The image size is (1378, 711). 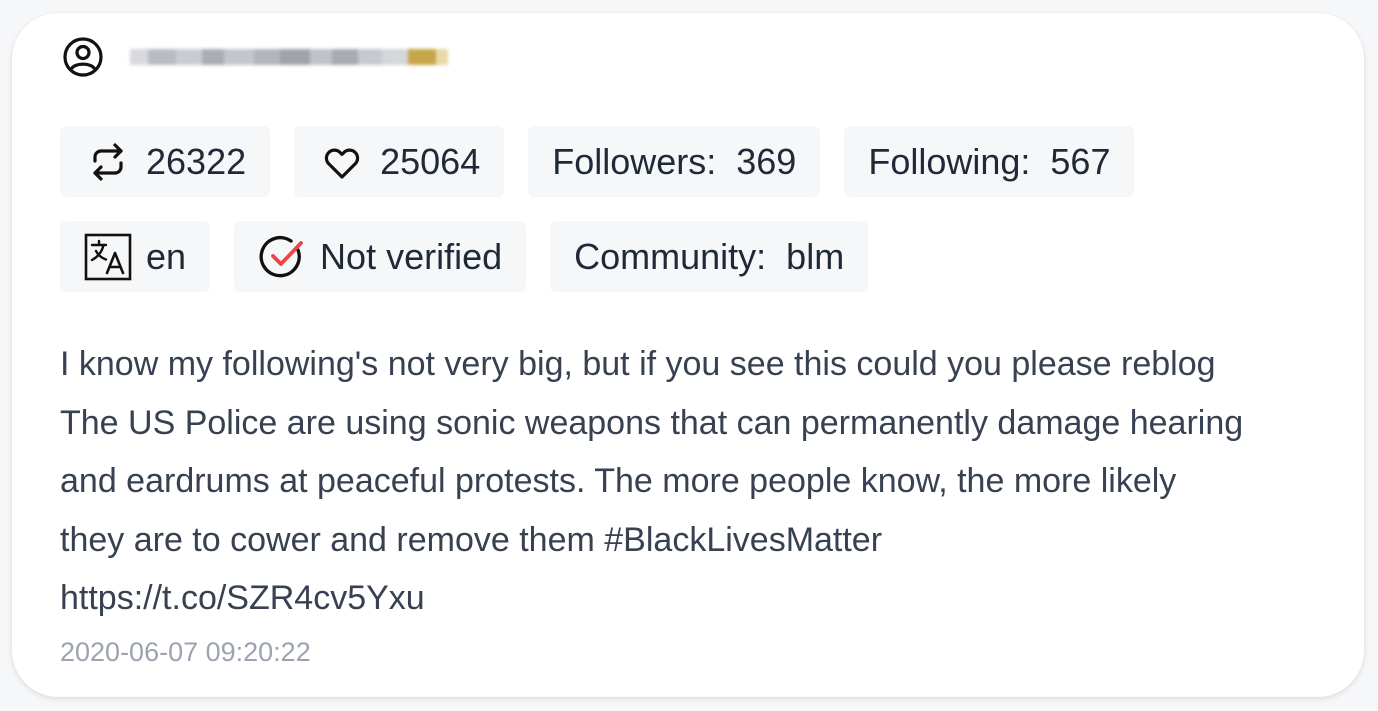 I want to click on user-header, so click(x=265, y=57).